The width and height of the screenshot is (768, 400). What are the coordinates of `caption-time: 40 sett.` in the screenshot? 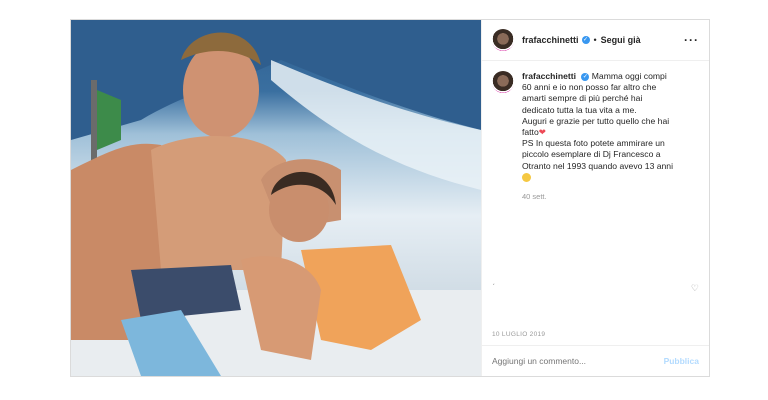 It's located at (534, 197).